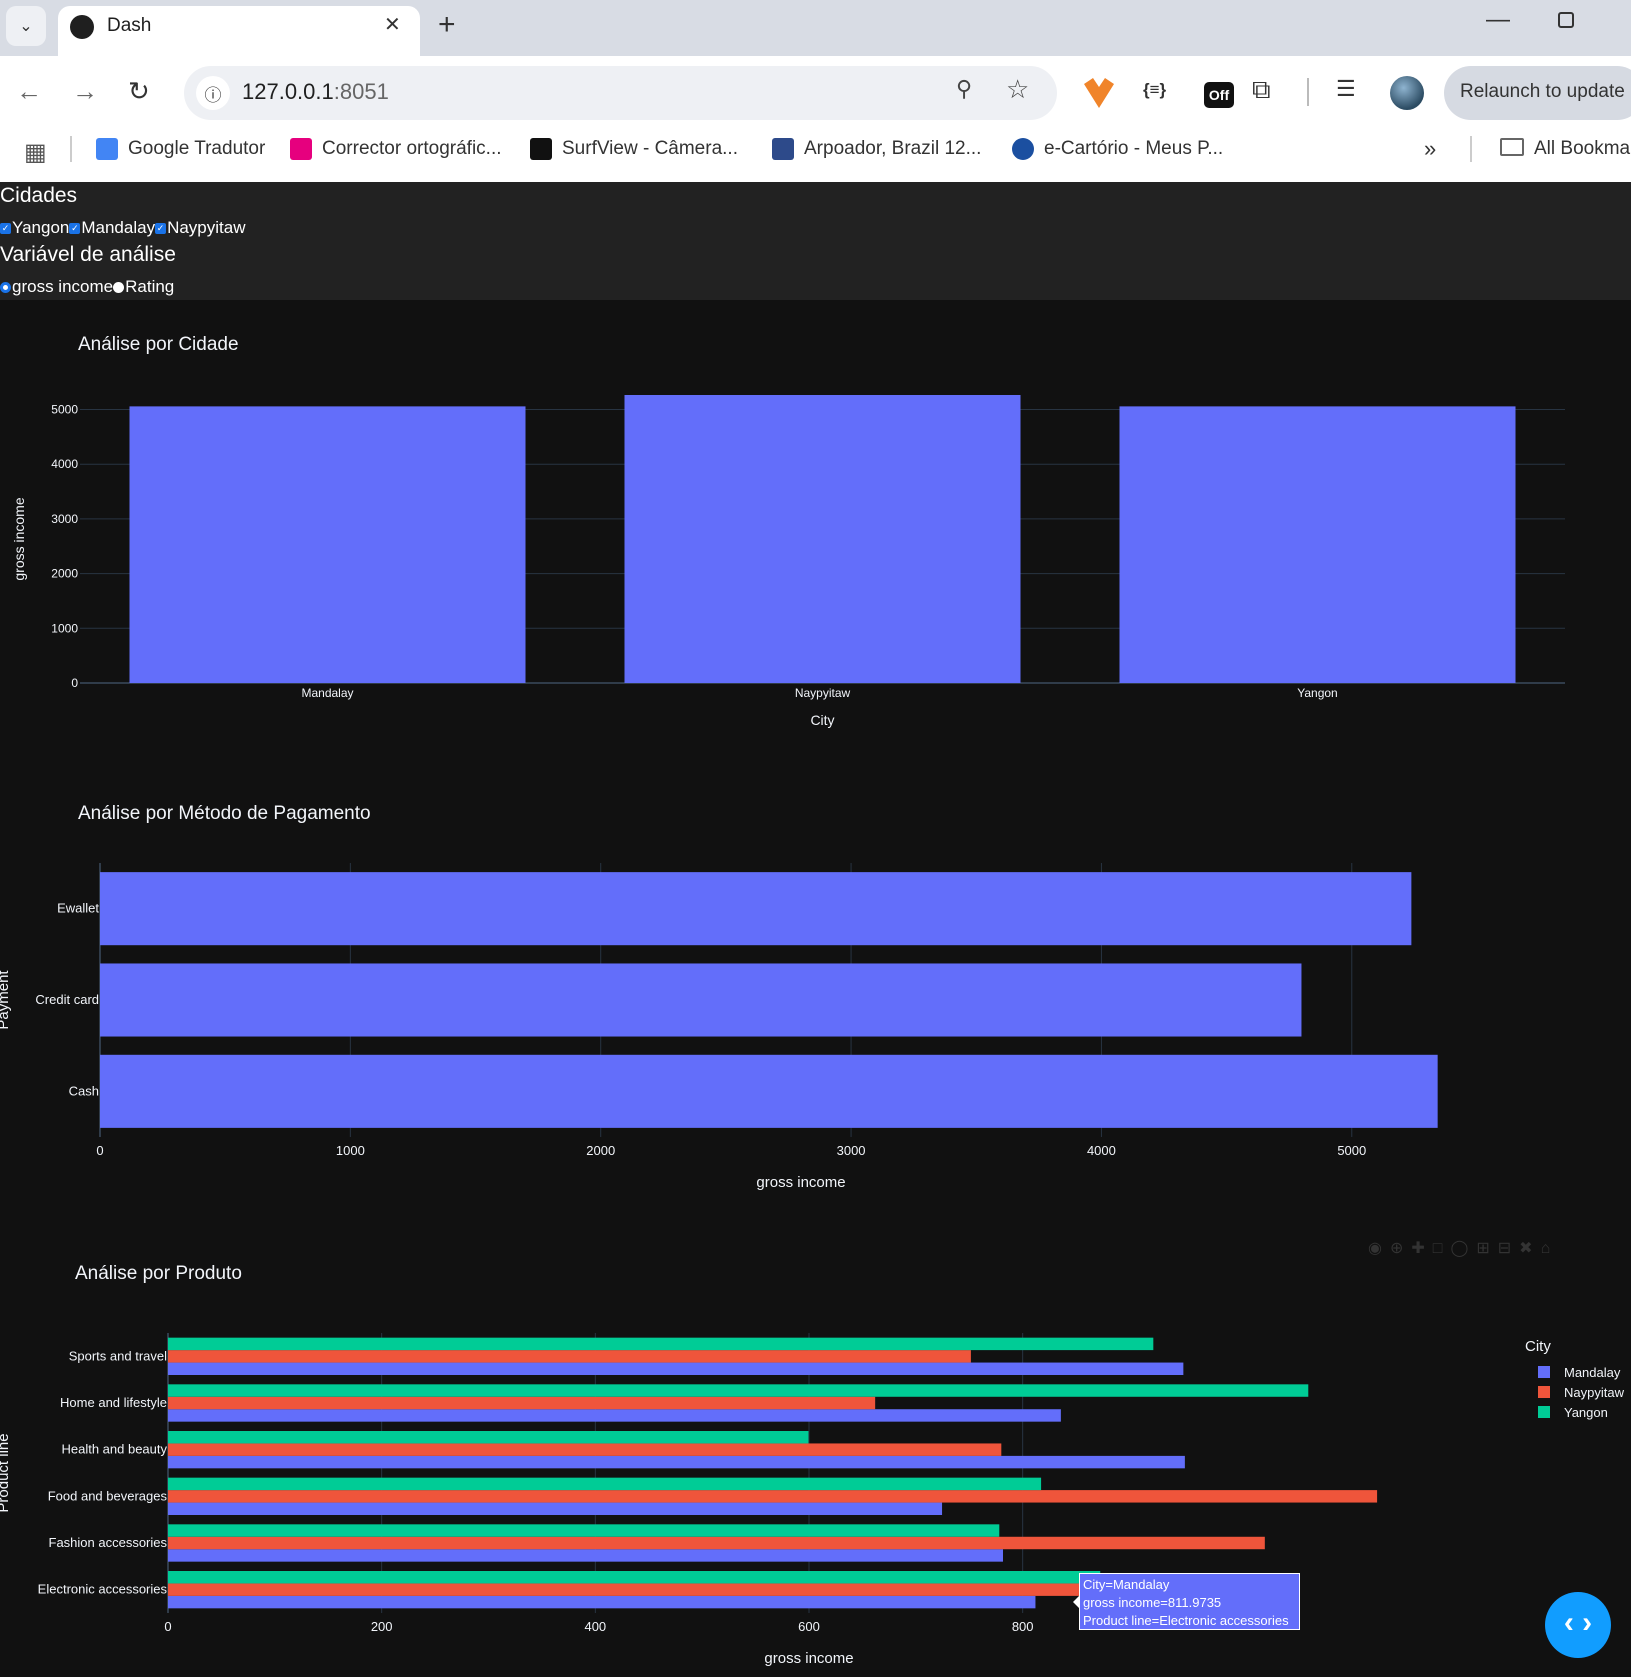 The height and width of the screenshot is (1677, 1631). Describe the element at coordinates (800, 1182) in the screenshot. I see `x-axis-title: gross income` at that location.